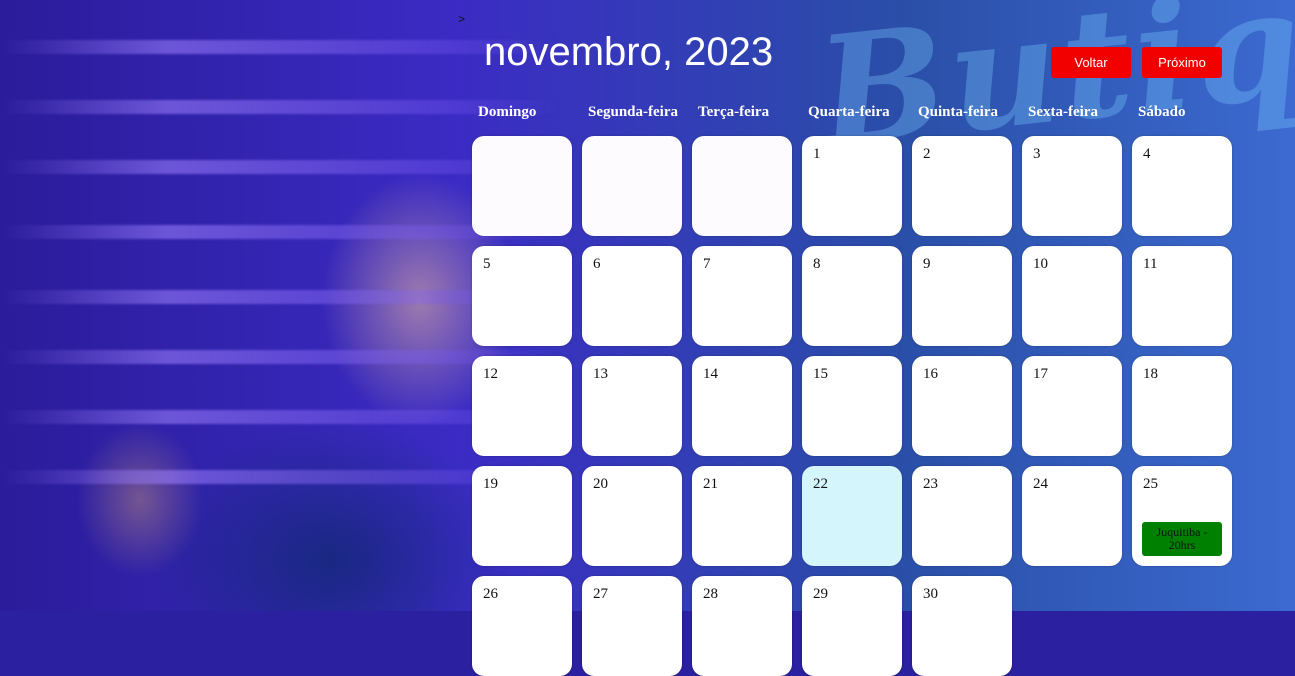 The image size is (1295, 676). What do you see at coordinates (1182, 539) in the screenshot?
I see `event-chip: Juquitiba - 20hrs` at bounding box center [1182, 539].